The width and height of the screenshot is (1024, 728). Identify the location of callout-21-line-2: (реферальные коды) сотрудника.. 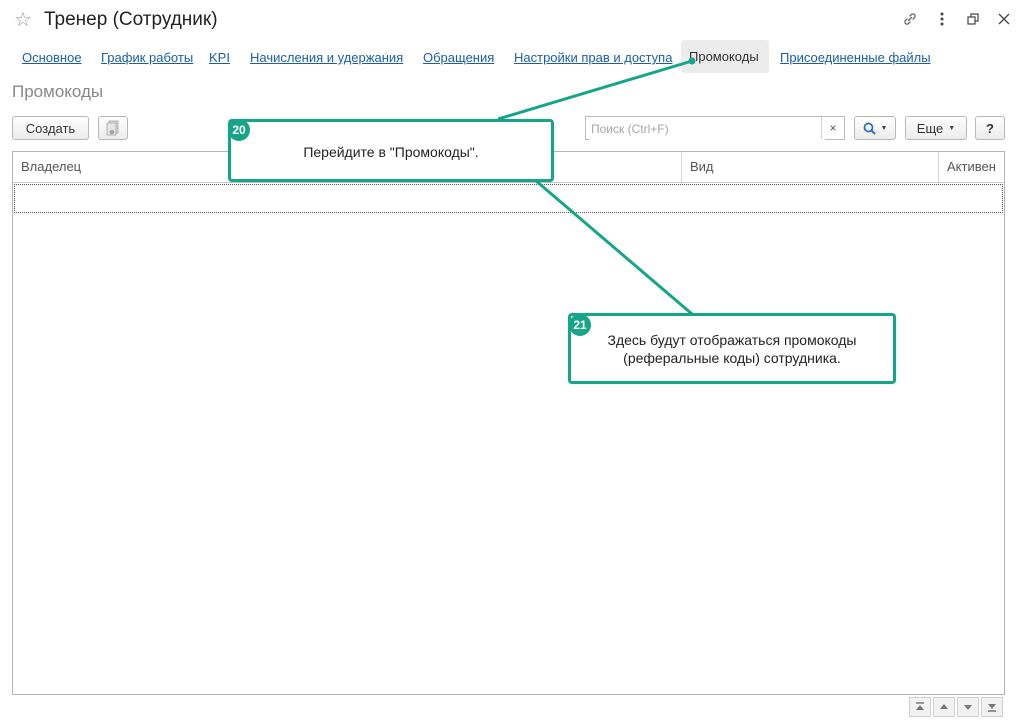
(732, 358).